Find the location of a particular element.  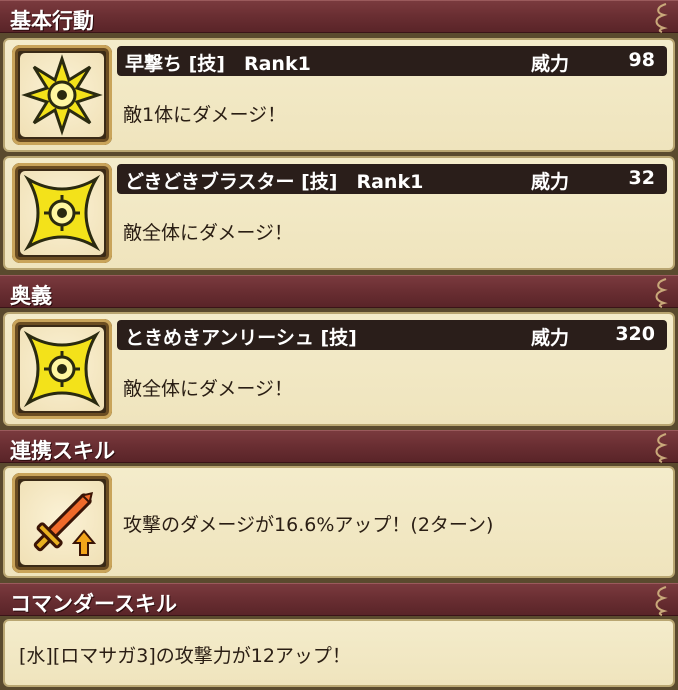

skill-description: 敵1体にダメージ！ is located at coordinates (205, 115).